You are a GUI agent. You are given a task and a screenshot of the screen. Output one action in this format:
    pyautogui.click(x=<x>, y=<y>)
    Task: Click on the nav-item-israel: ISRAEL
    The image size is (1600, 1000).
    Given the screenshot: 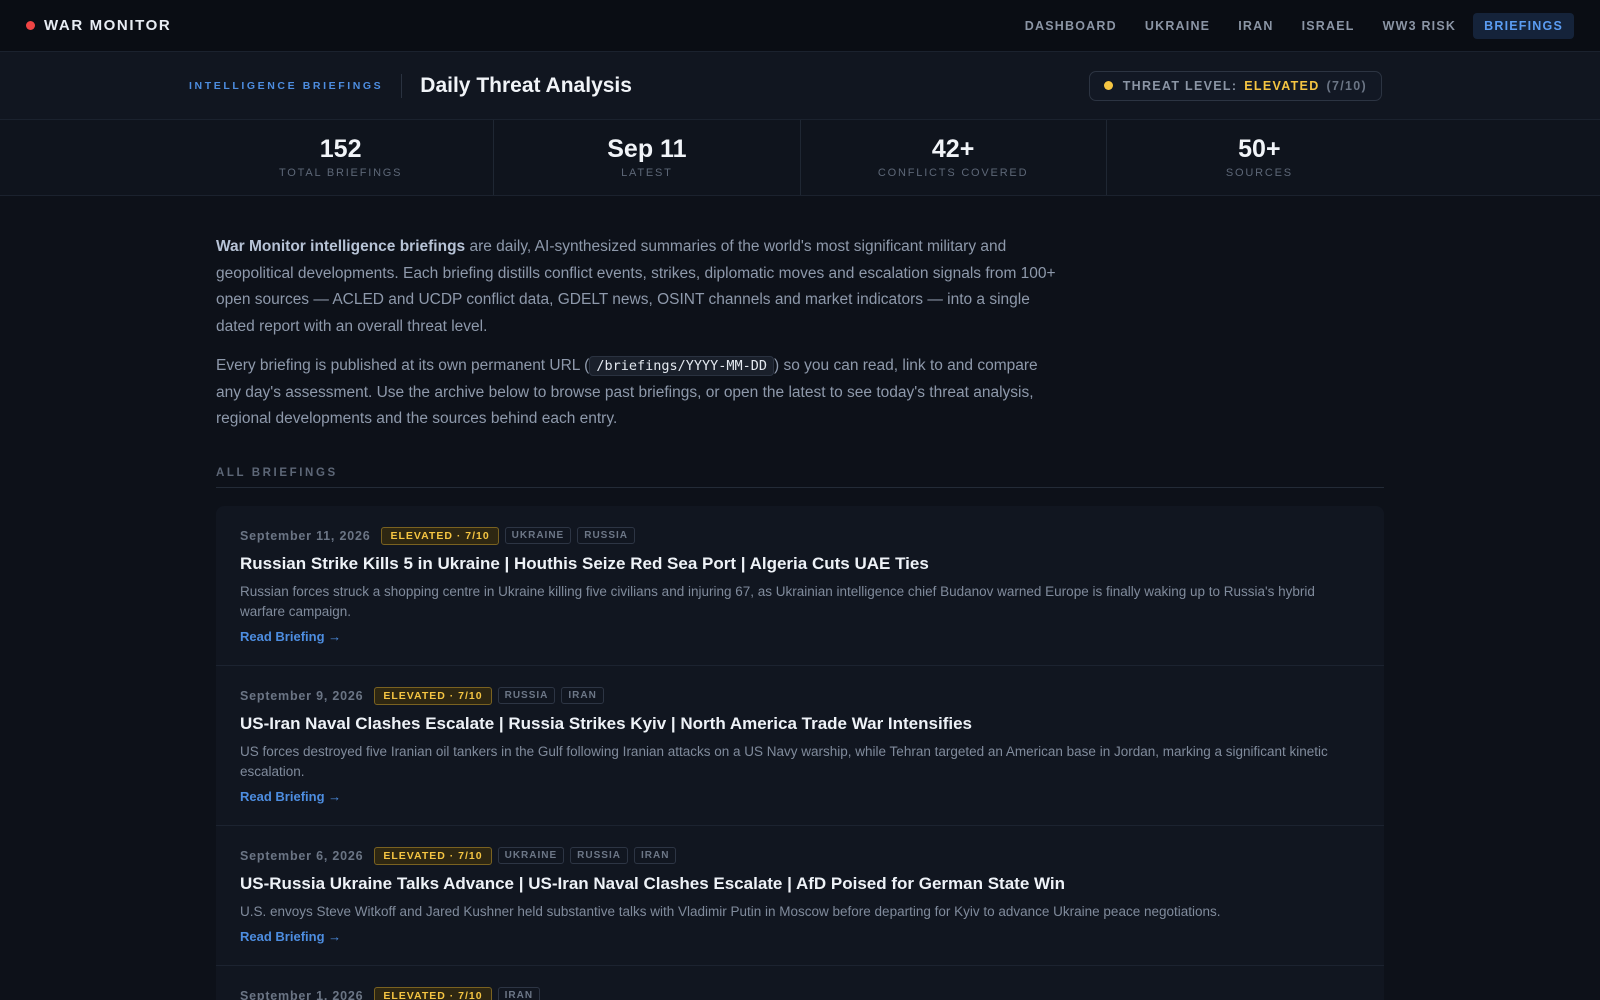 What is the action you would take?
    pyautogui.click(x=1328, y=26)
    